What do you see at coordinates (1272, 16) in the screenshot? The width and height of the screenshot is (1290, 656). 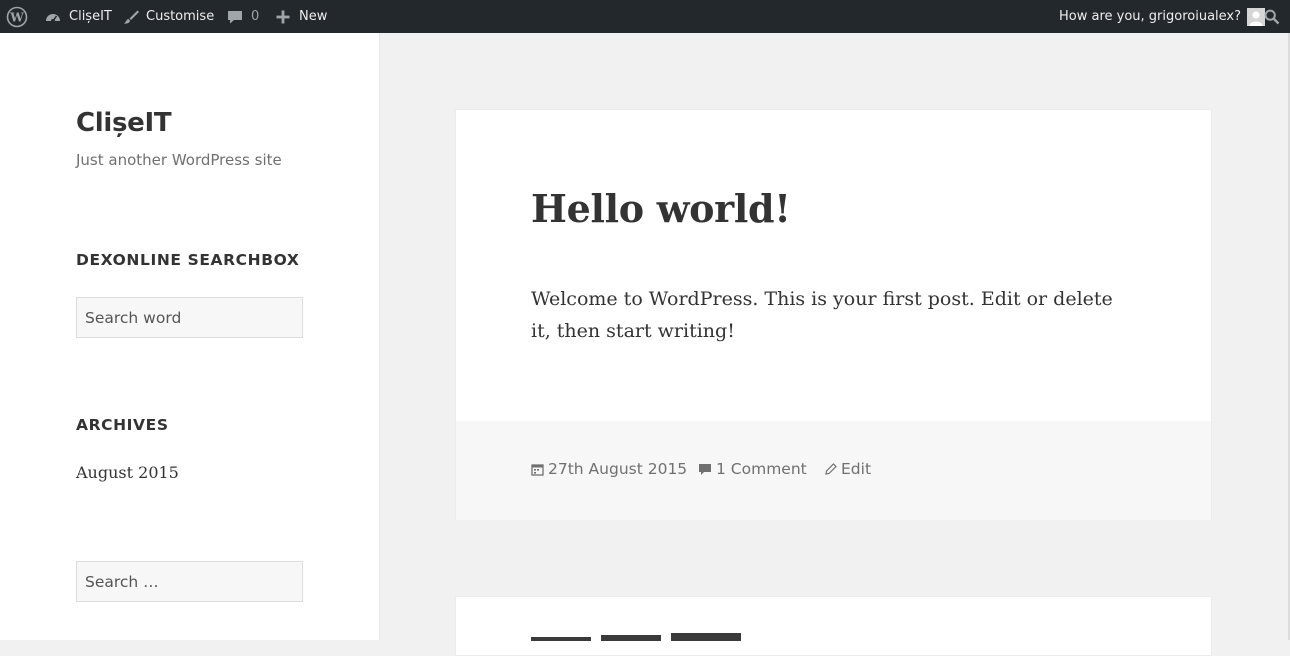 I see `search-icon` at bounding box center [1272, 16].